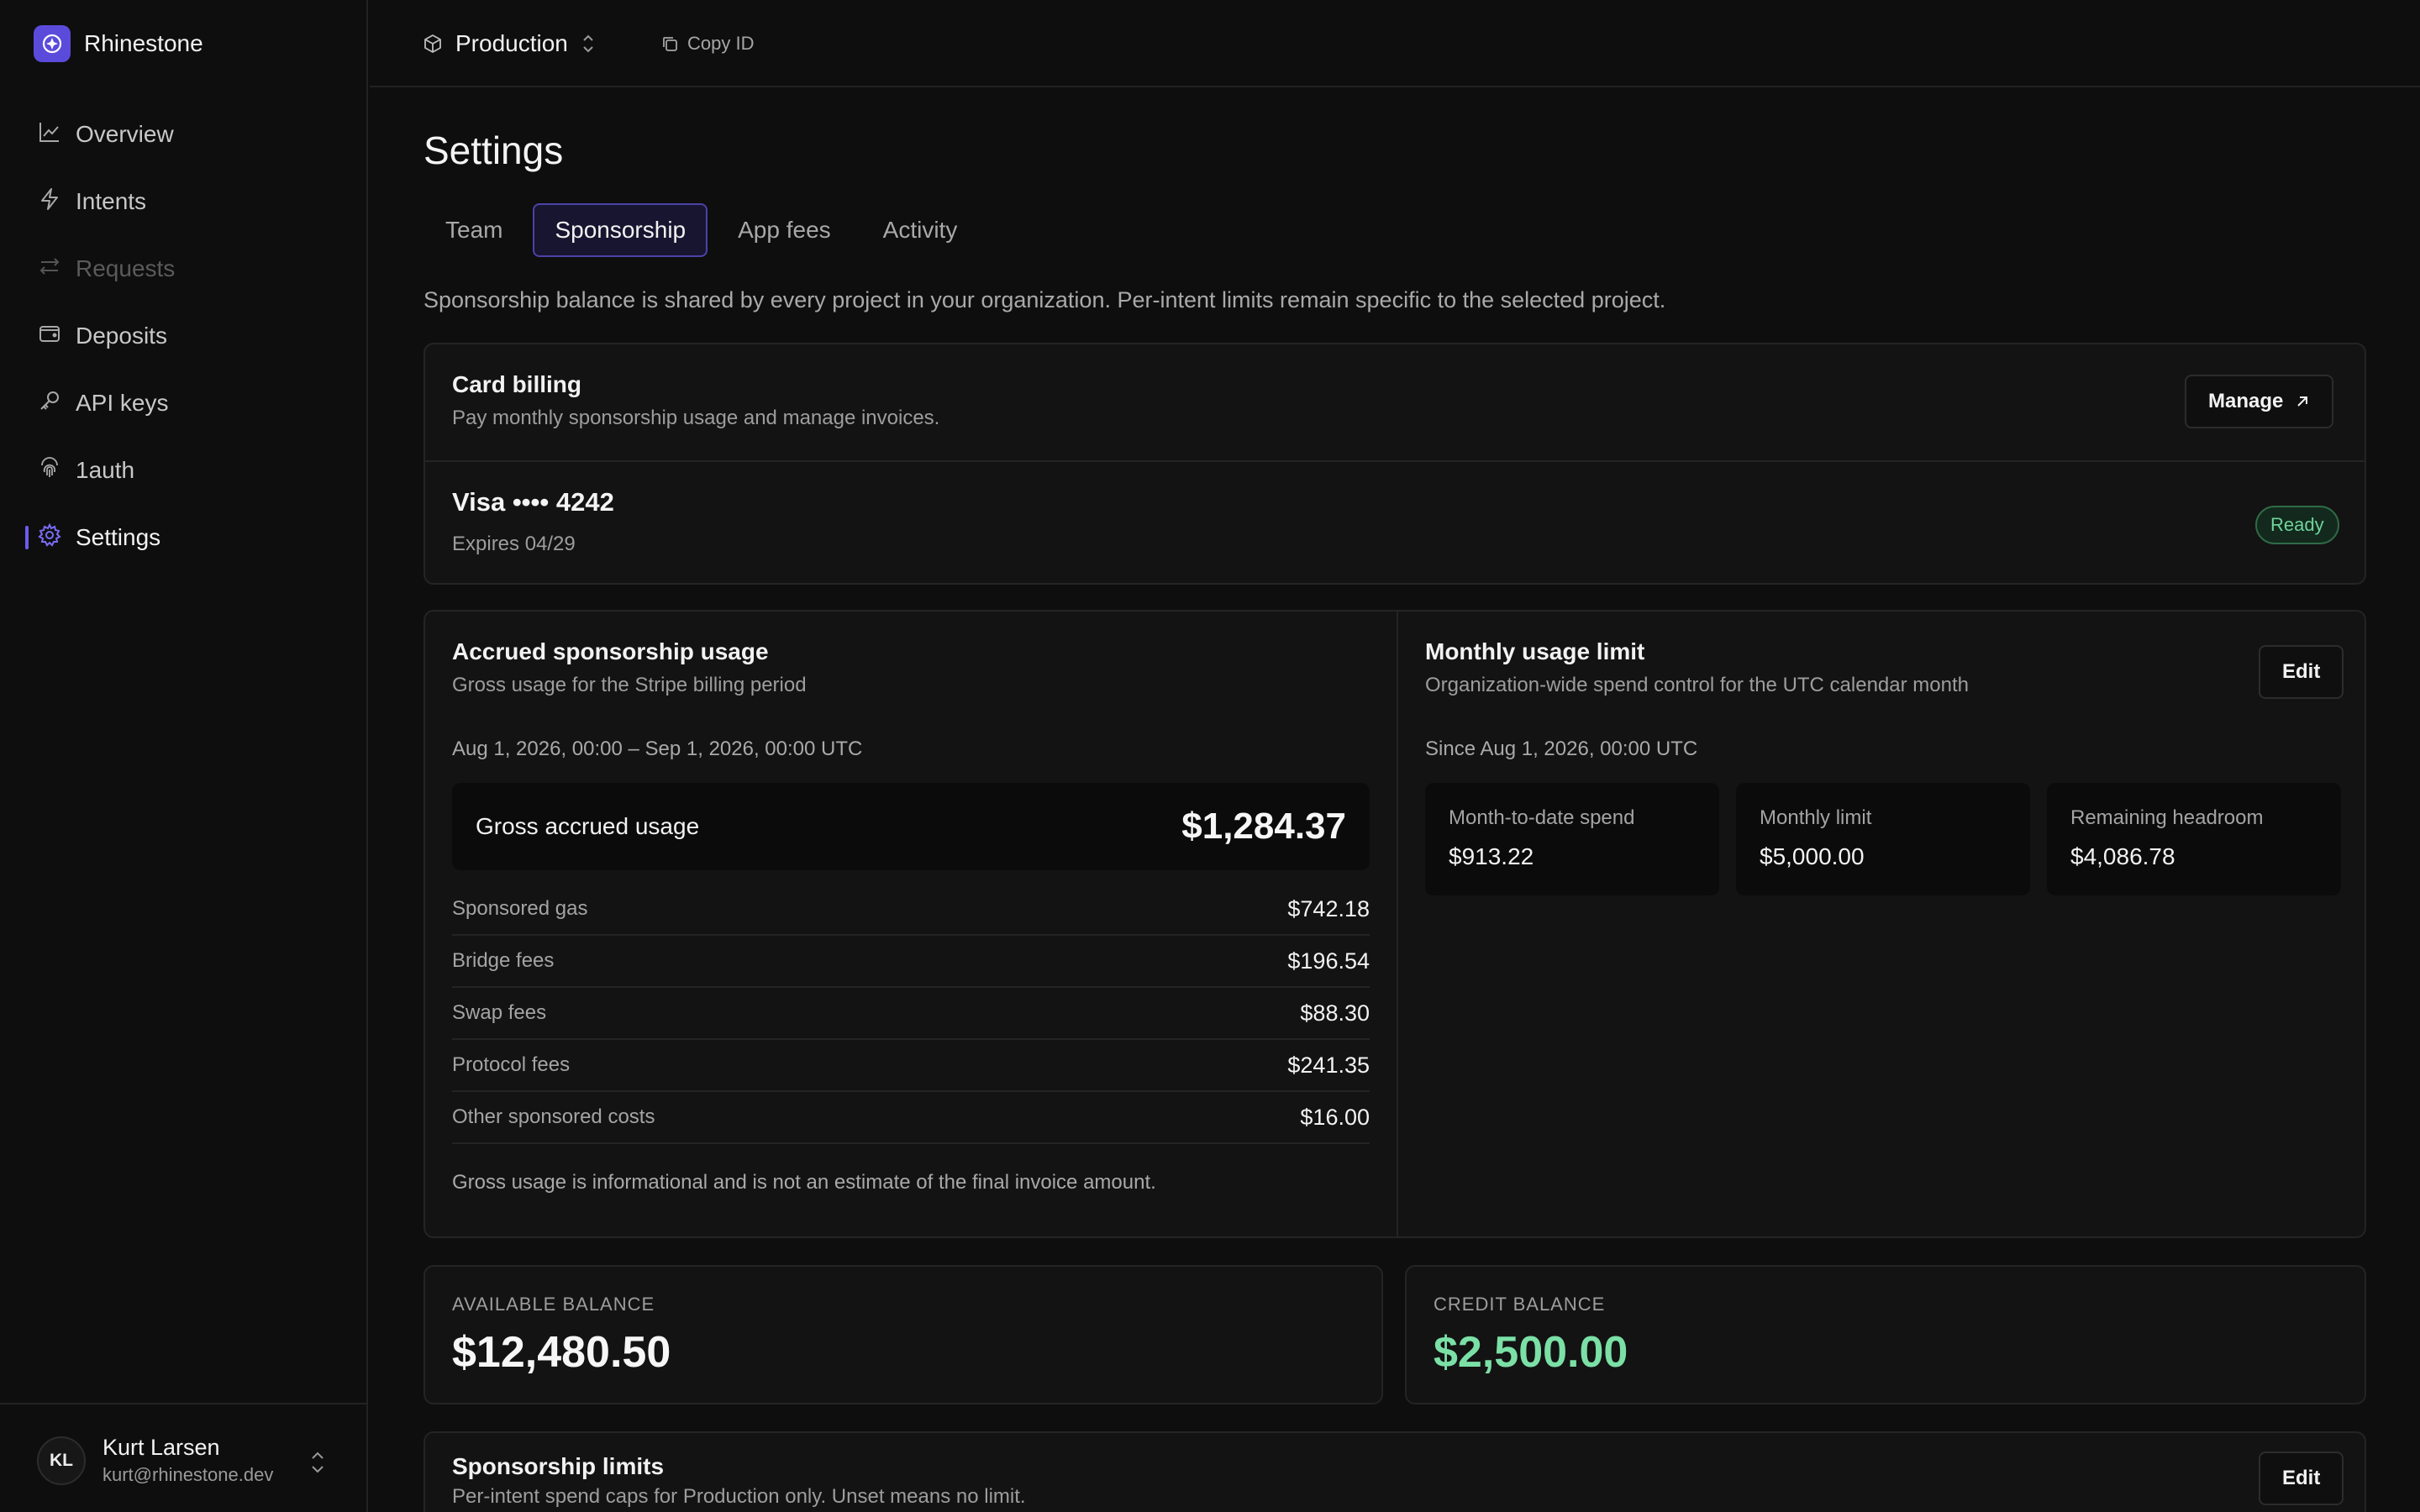  What do you see at coordinates (50, 269) in the screenshot?
I see `arrows-swap-icon` at bounding box center [50, 269].